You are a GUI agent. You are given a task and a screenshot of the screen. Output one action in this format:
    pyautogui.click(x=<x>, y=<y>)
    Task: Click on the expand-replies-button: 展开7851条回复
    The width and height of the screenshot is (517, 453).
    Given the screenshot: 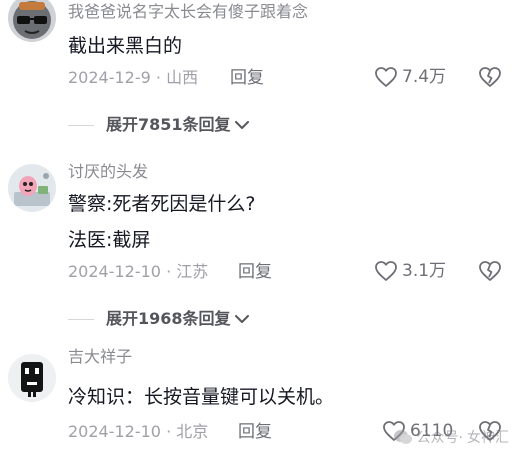 What is the action you would take?
    pyautogui.click(x=159, y=125)
    